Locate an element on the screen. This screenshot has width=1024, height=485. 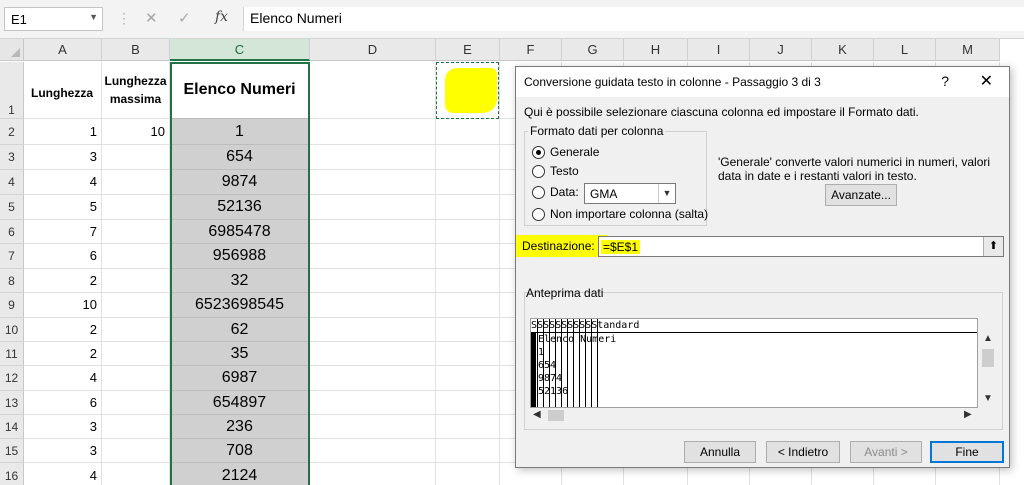
scroll-left-icon: ◀ is located at coordinates (537, 414).